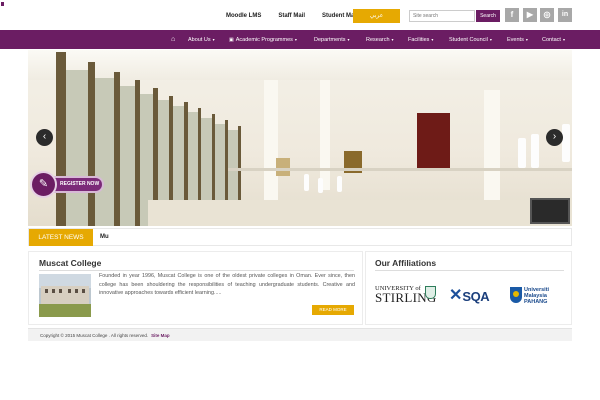  What do you see at coordinates (516, 295) in the screenshot?
I see `ump-shield-icon` at bounding box center [516, 295].